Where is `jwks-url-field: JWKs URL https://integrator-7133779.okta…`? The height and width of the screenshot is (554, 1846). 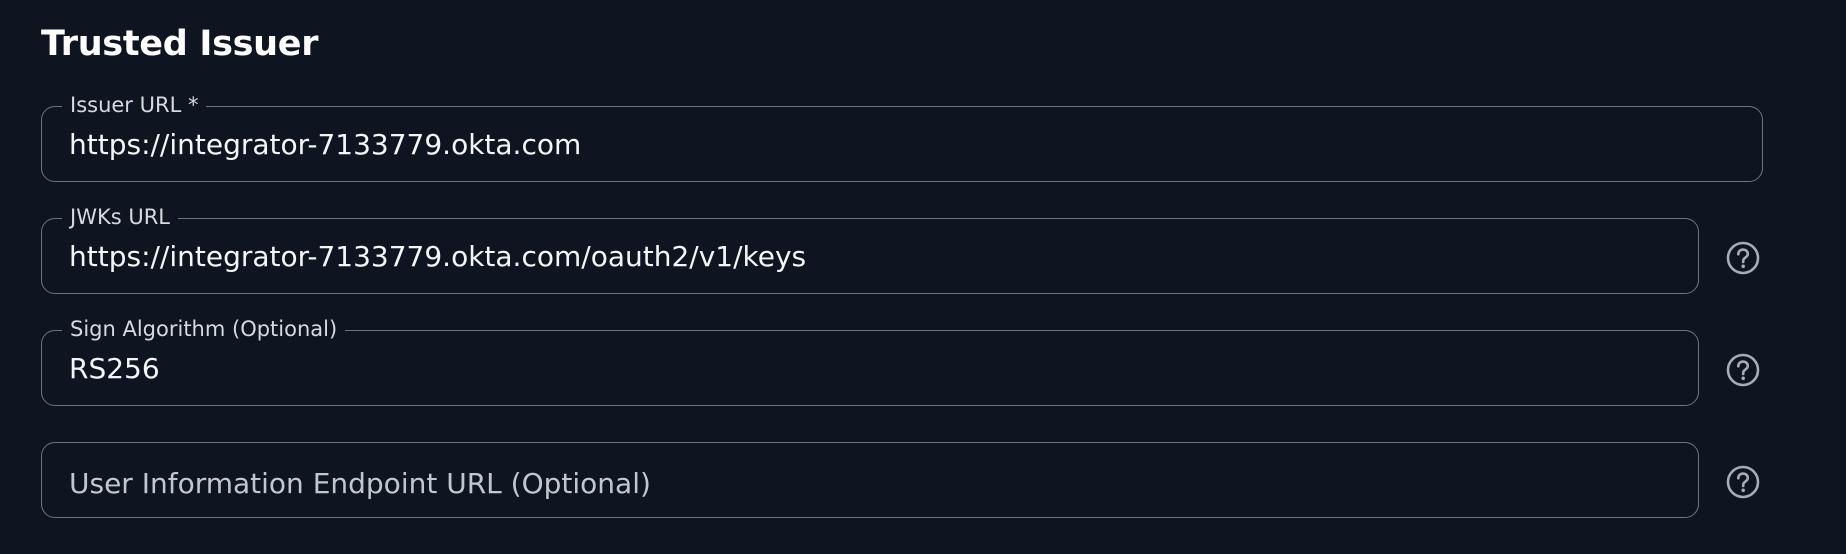 jwks-url-field: JWKs URL https://integrator-7133779.okta… is located at coordinates (870, 249).